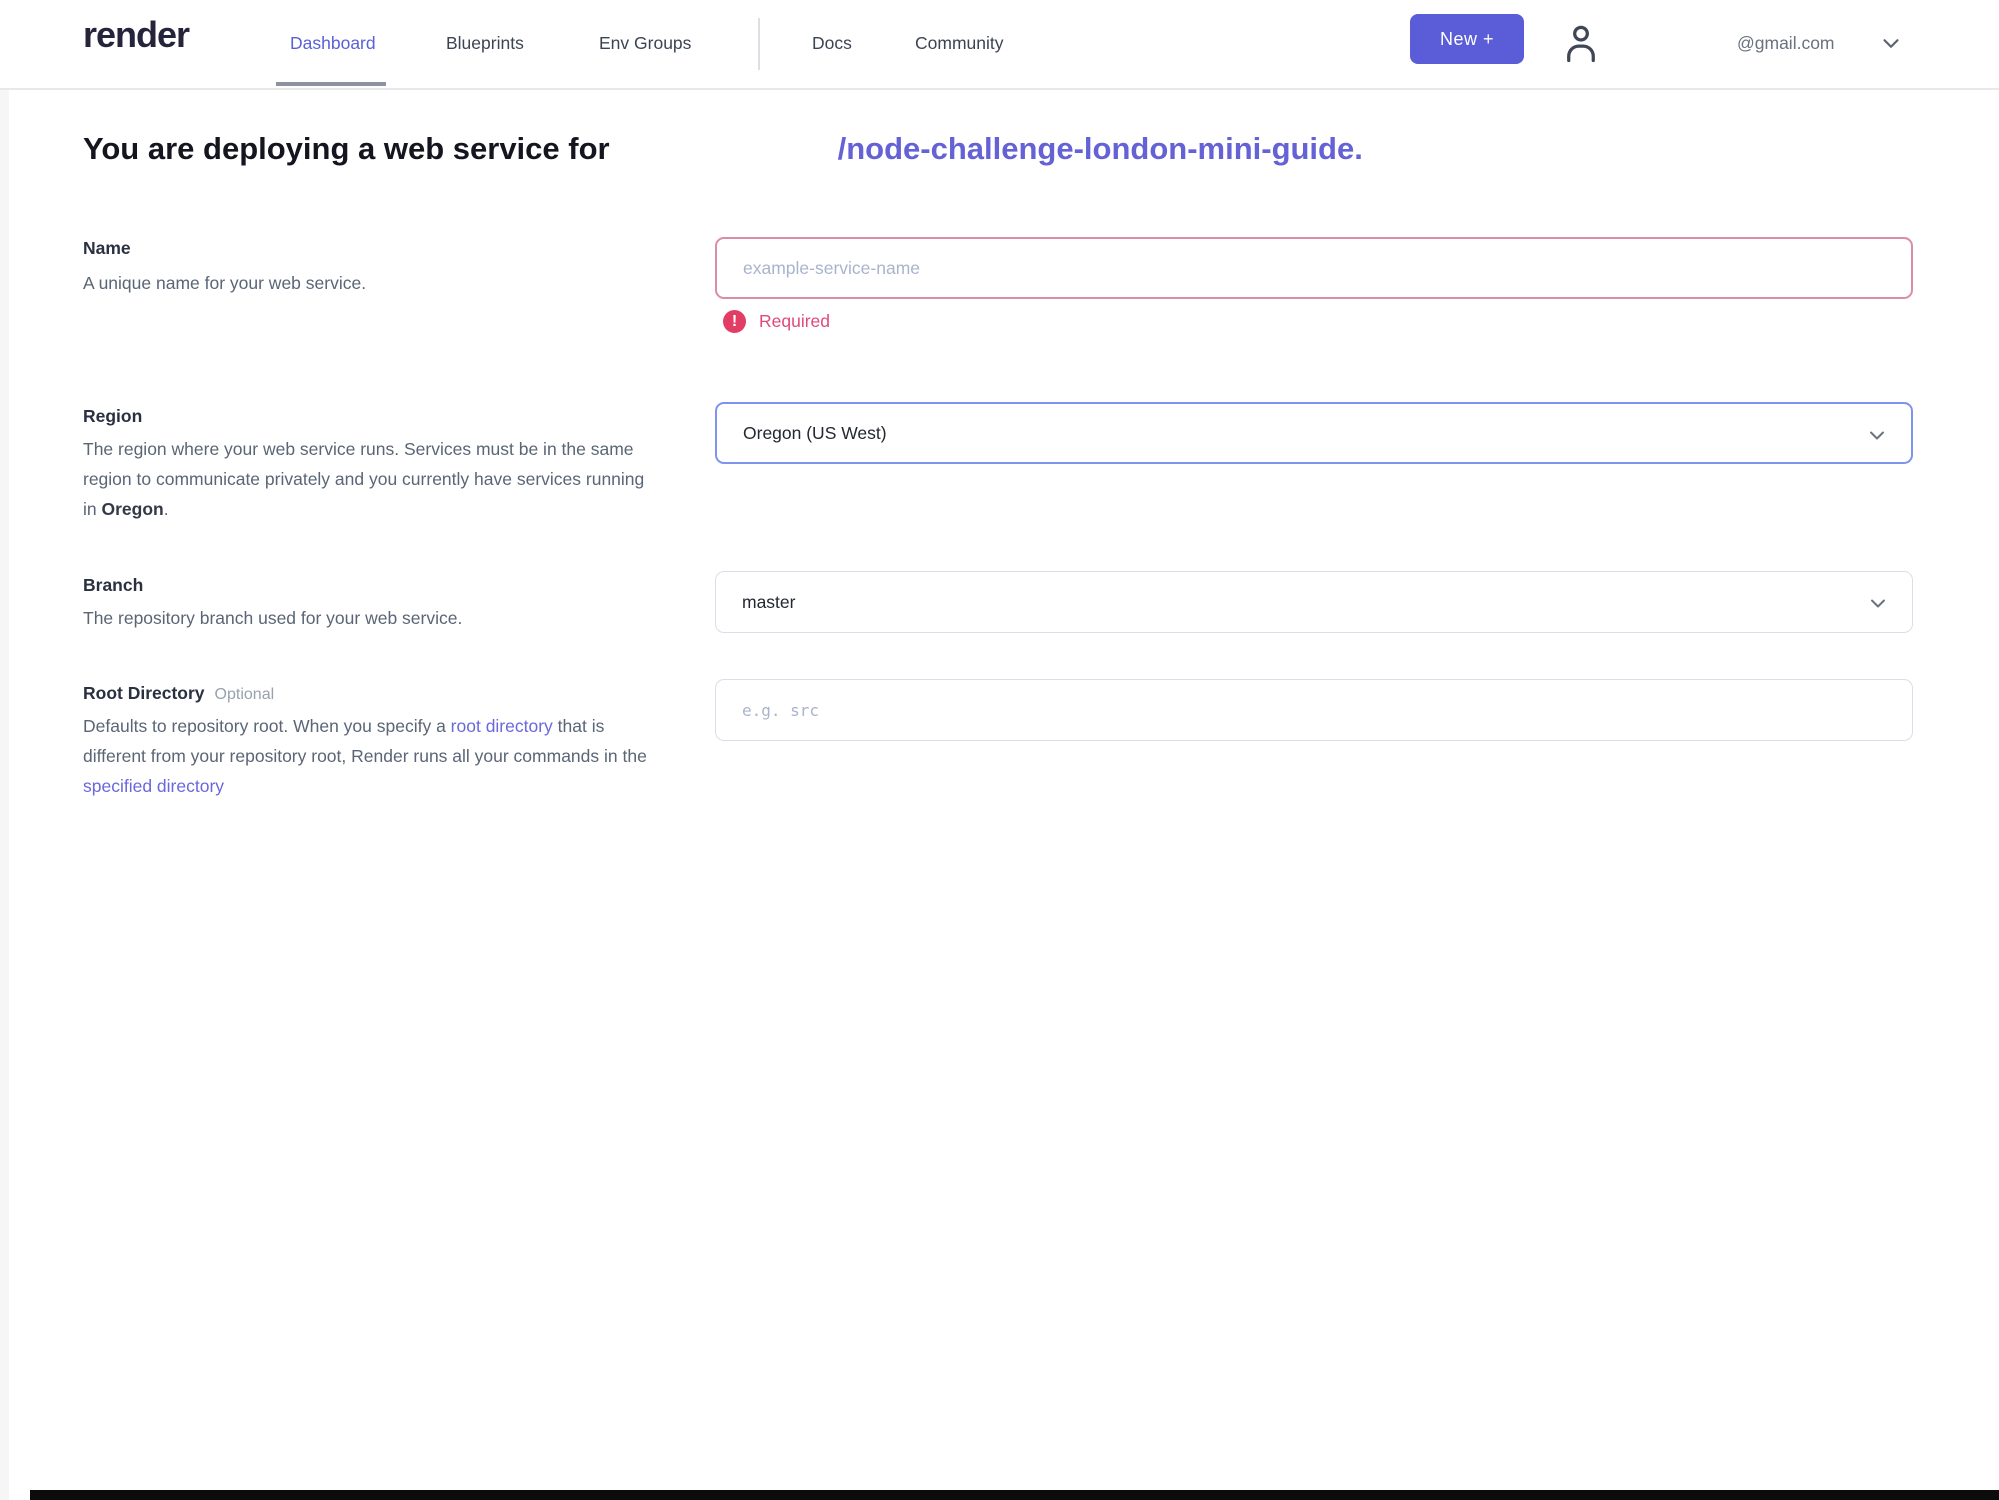 The height and width of the screenshot is (1500, 1999). What do you see at coordinates (1314, 433) in the screenshot?
I see `region-select: Oregon (US West)` at bounding box center [1314, 433].